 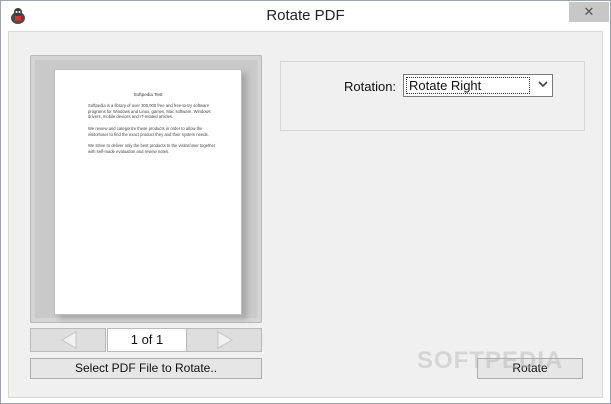 What do you see at coordinates (468, 85) in the screenshot?
I see `rotation-selected-value: Rotate Right` at bounding box center [468, 85].